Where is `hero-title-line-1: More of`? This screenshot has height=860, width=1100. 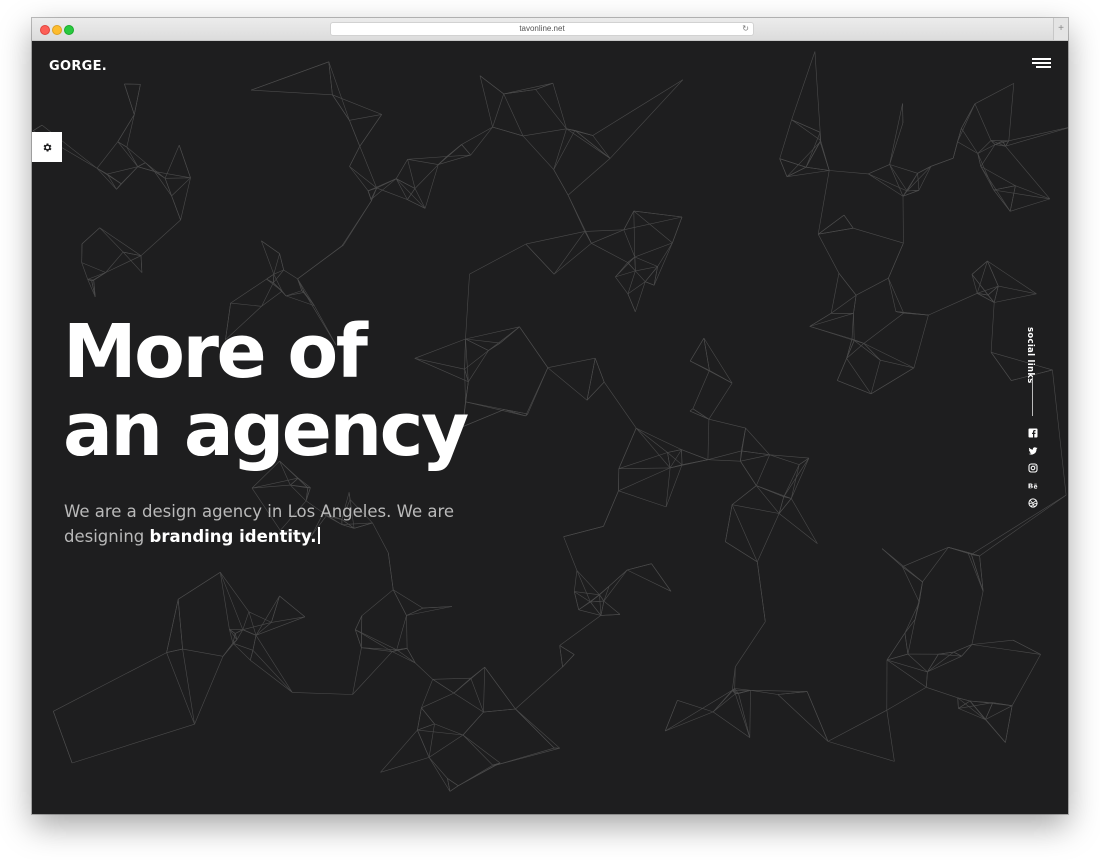 hero-title-line-1: More of is located at coordinates (215, 352).